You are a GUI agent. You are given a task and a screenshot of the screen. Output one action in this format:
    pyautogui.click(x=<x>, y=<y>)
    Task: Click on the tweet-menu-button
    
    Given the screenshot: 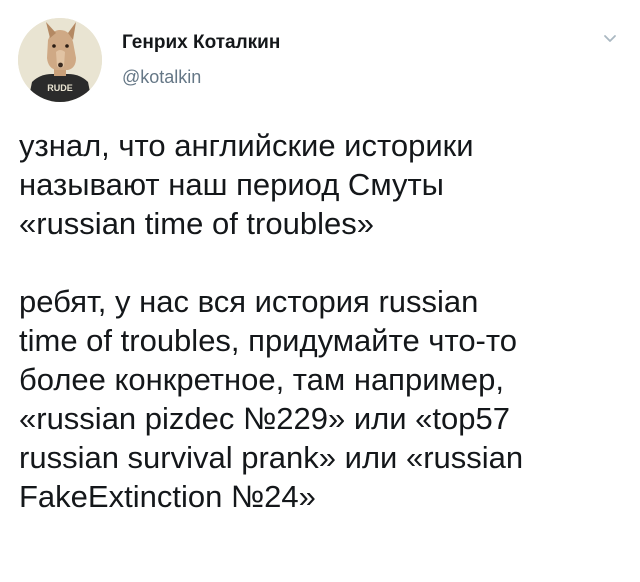 What is the action you would take?
    pyautogui.click(x=610, y=39)
    